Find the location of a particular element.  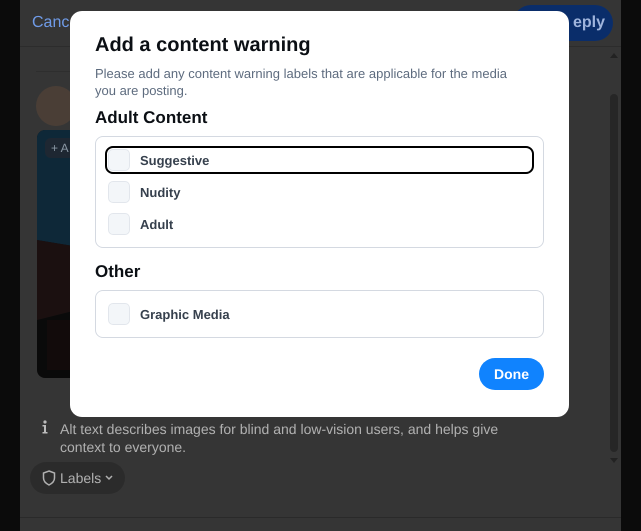

shield-icon is located at coordinates (49, 478).